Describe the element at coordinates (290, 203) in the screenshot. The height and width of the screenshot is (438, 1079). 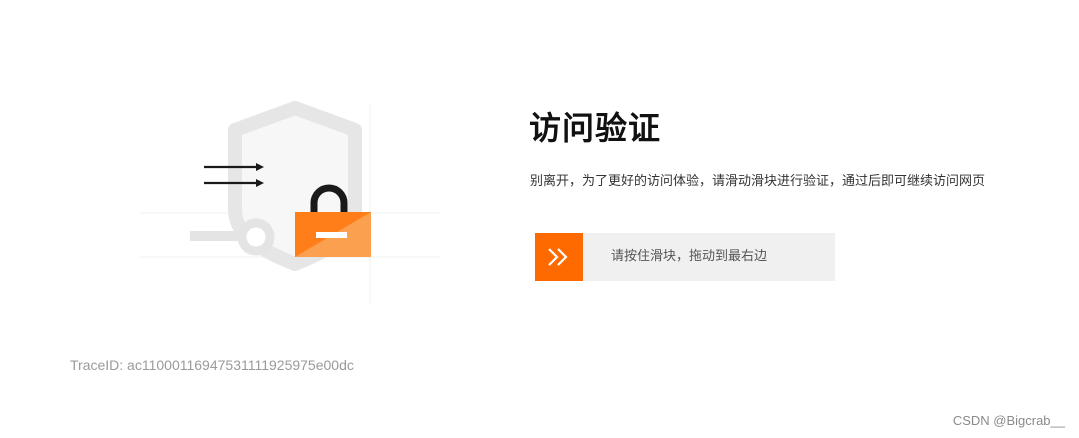
I see `shield-lock-icon` at that location.